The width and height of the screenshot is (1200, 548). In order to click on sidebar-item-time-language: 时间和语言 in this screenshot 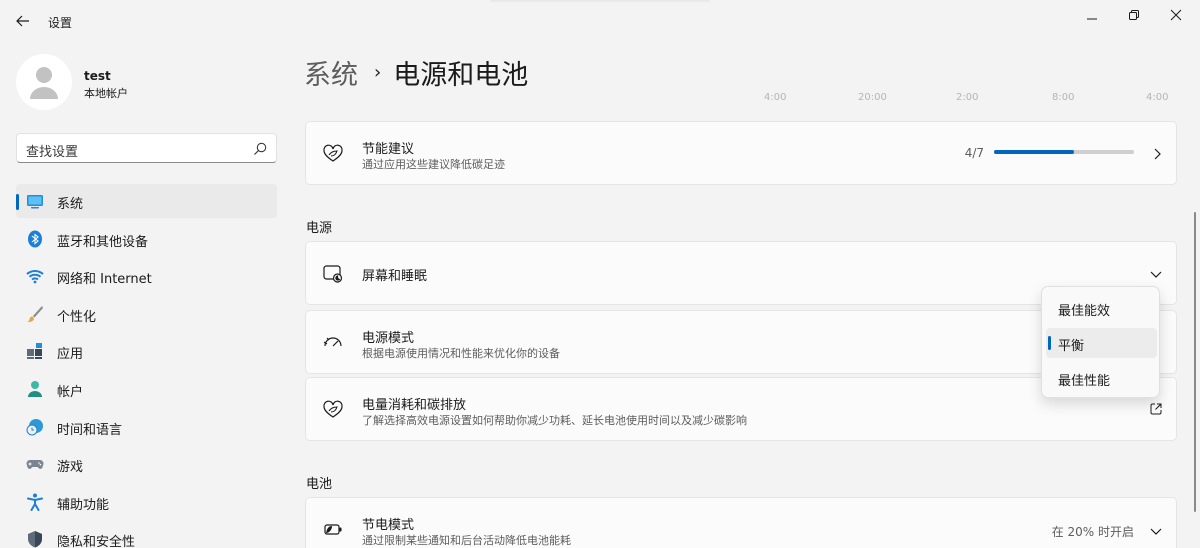, I will do `click(146, 427)`.